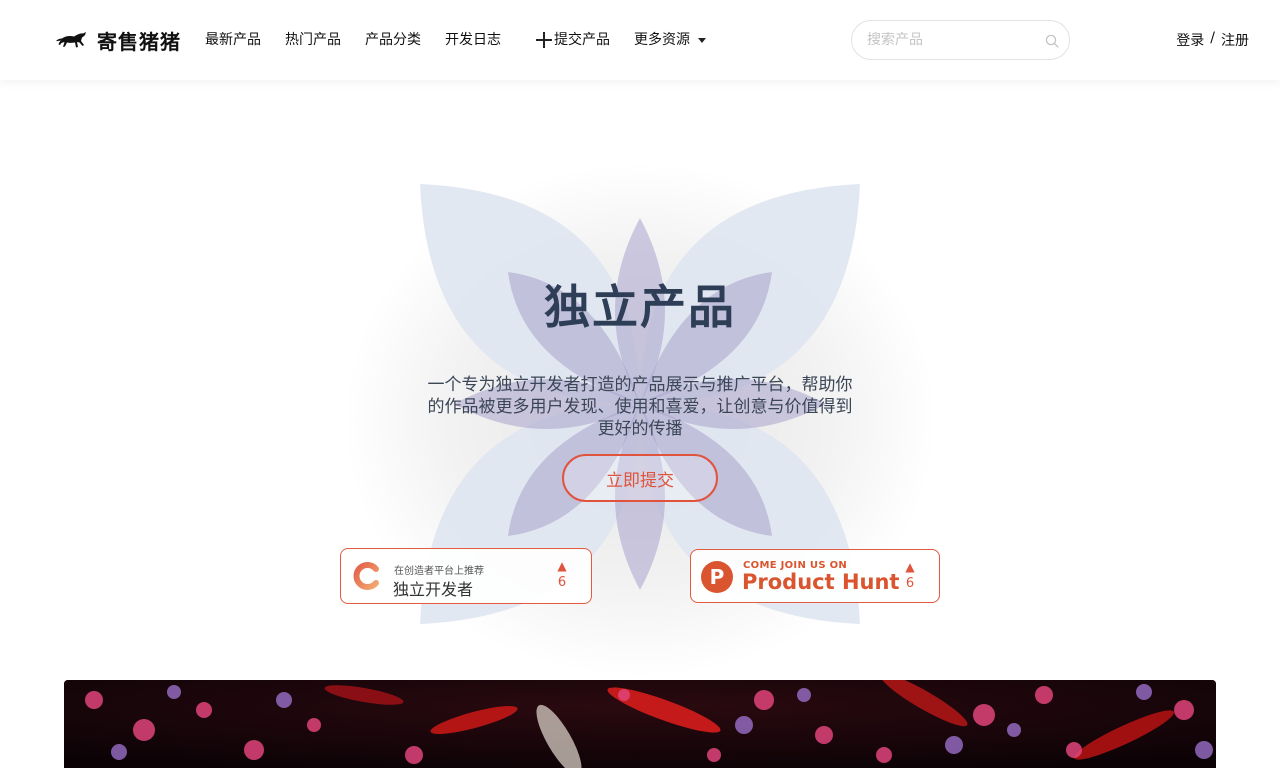  Describe the element at coordinates (313, 40) in the screenshot. I see `nav-popular: 热门产品` at that location.